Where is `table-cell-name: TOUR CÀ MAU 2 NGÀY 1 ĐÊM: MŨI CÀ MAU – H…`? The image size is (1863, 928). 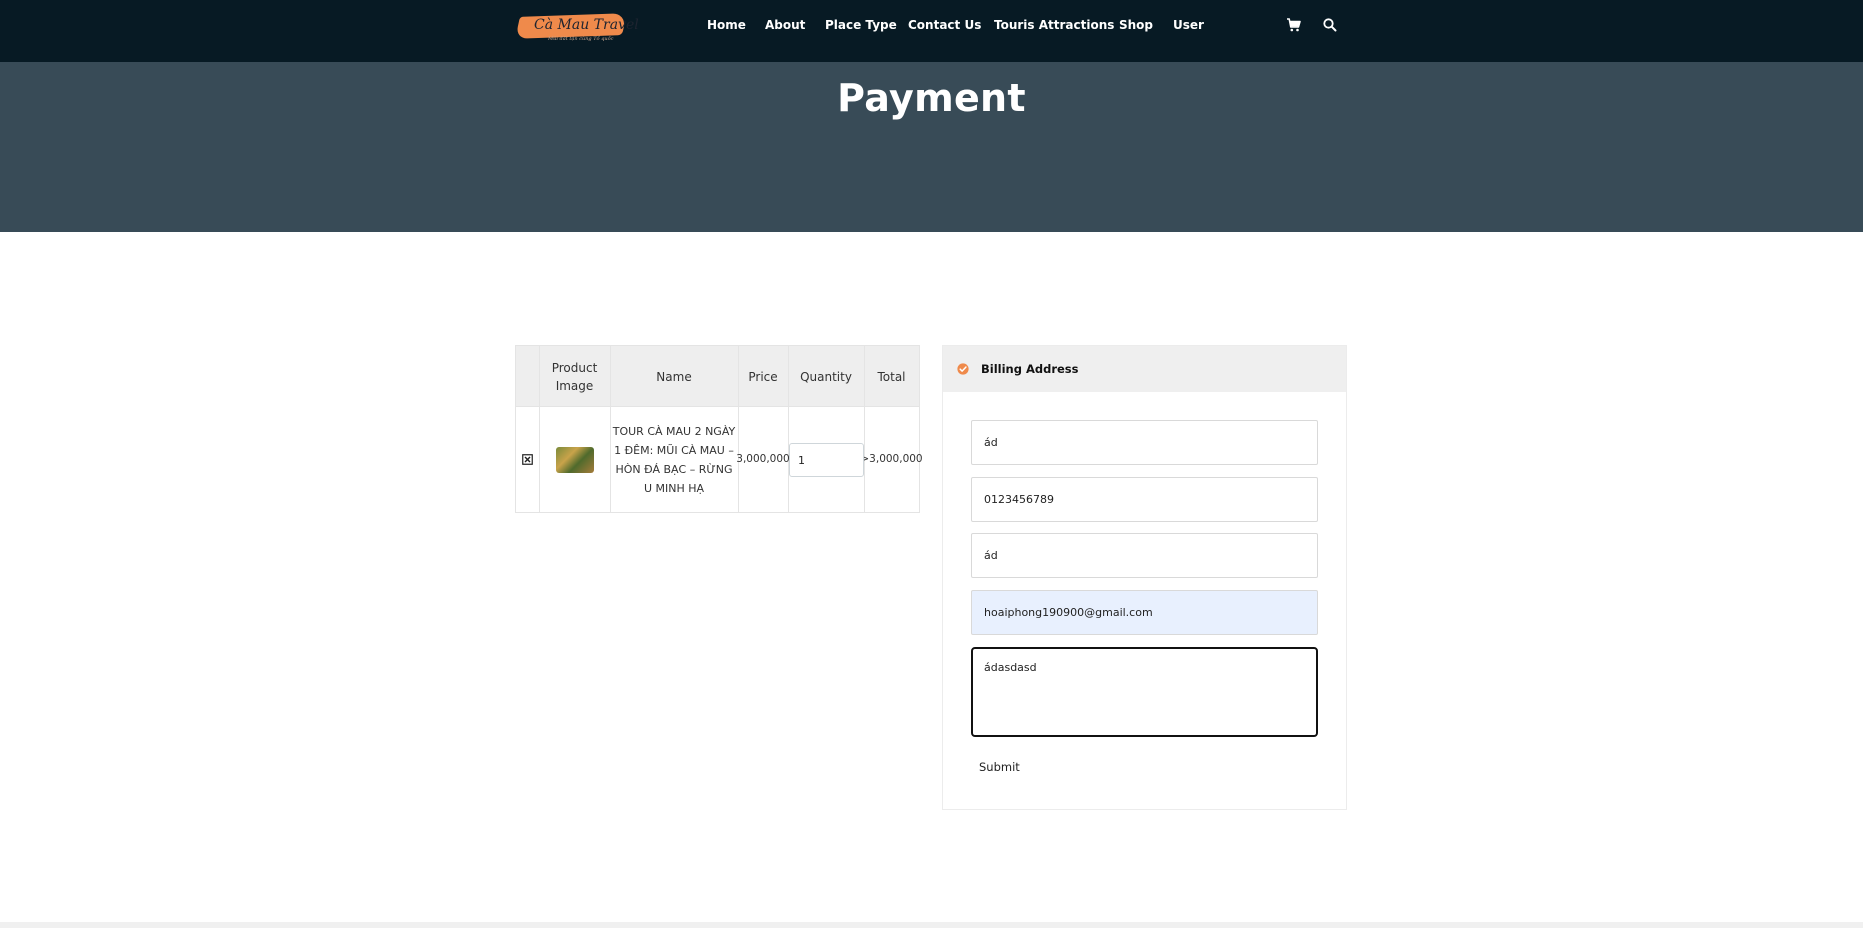 table-cell-name: TOUR CÀ MAU 2 NGÀY 1 ĐÊM: MŨI CÀ MAU – H… is located at coordinates (674, 459).